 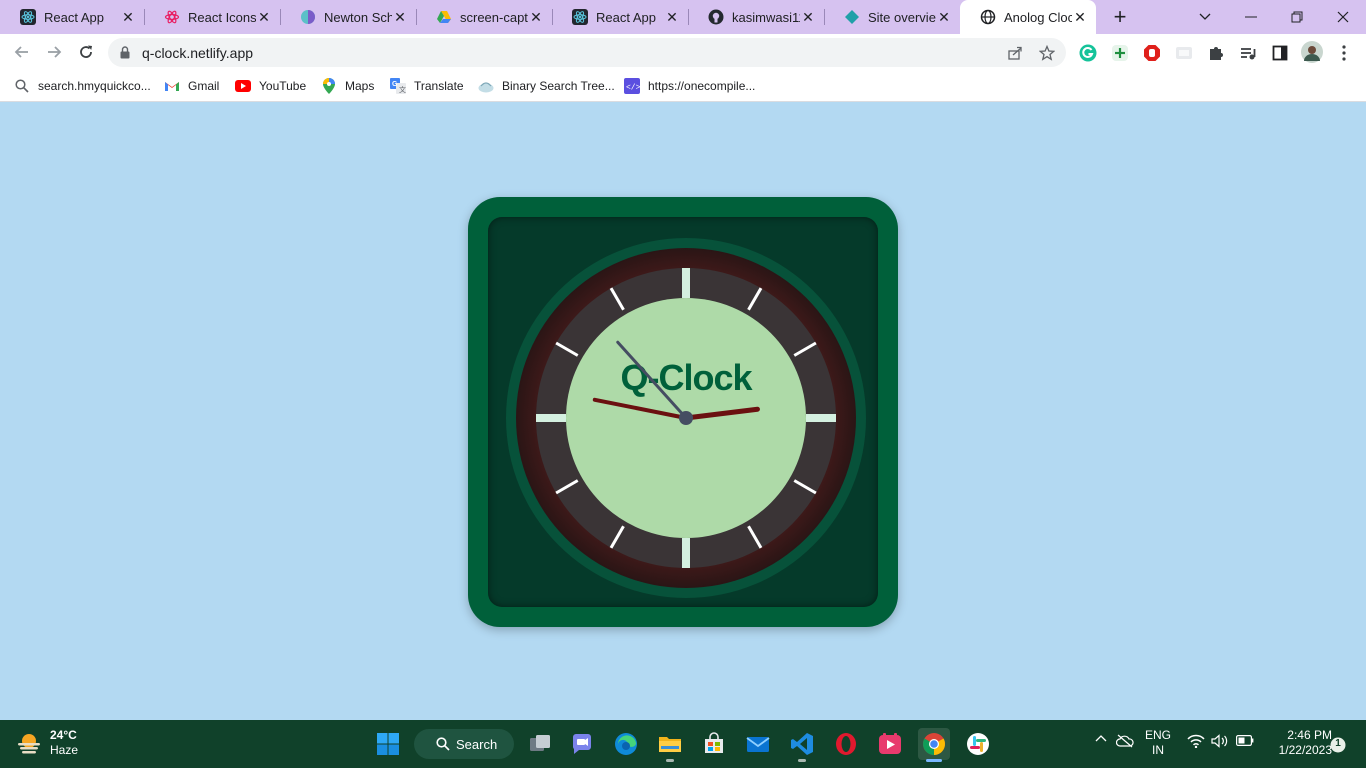 I want to click on file-explorer-button, so click(x=670, y=745).